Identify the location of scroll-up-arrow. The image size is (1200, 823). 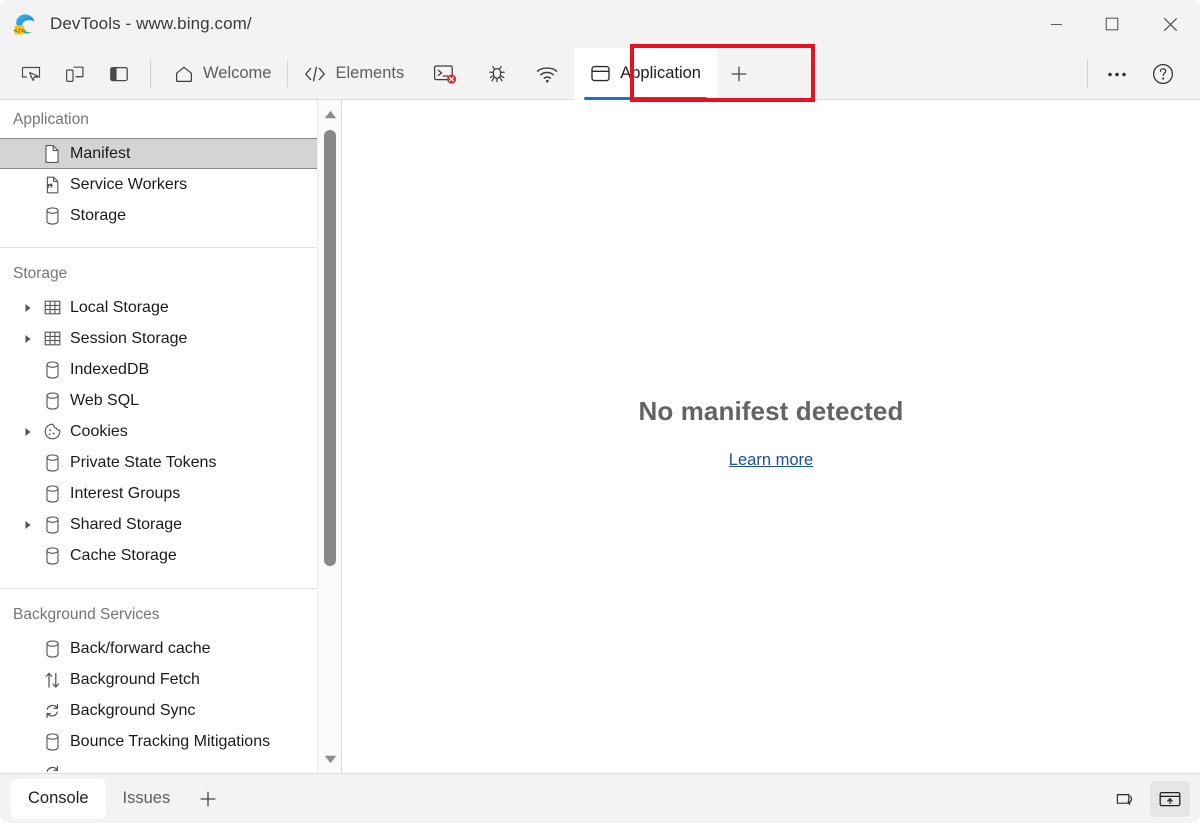
(329, 114).